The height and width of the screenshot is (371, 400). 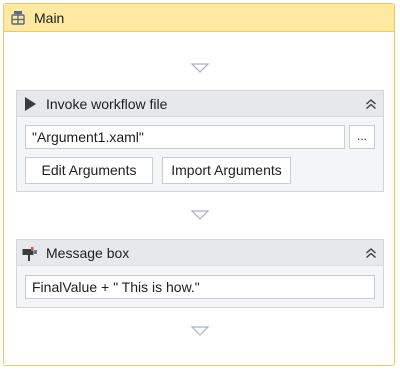 What do you see at coordinates (89, 170) in the screenshot?
I see `edit-arguments-button: Edit Arguments` at bounding box center [89, 170].